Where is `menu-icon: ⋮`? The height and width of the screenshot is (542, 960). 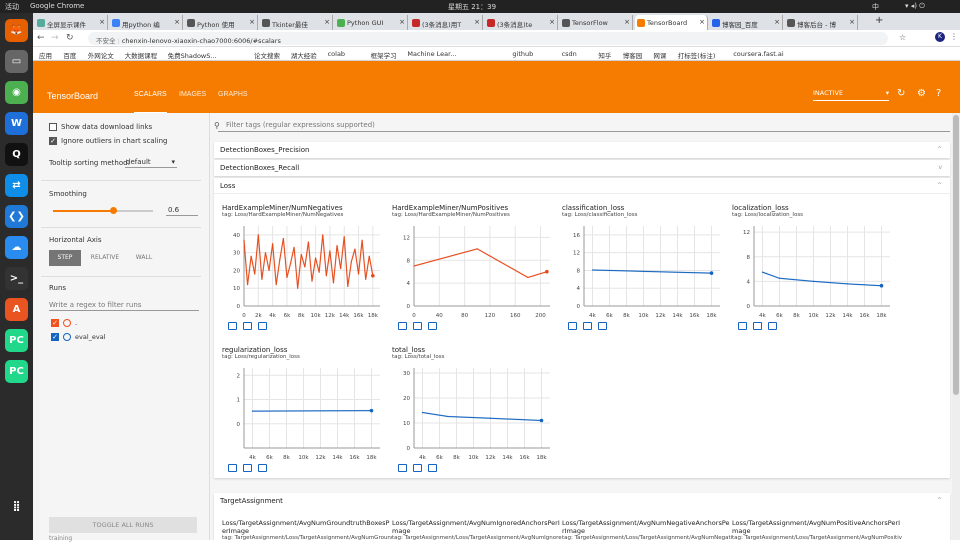
menu-icon: ⋮ is located at coordinates (954, 36).